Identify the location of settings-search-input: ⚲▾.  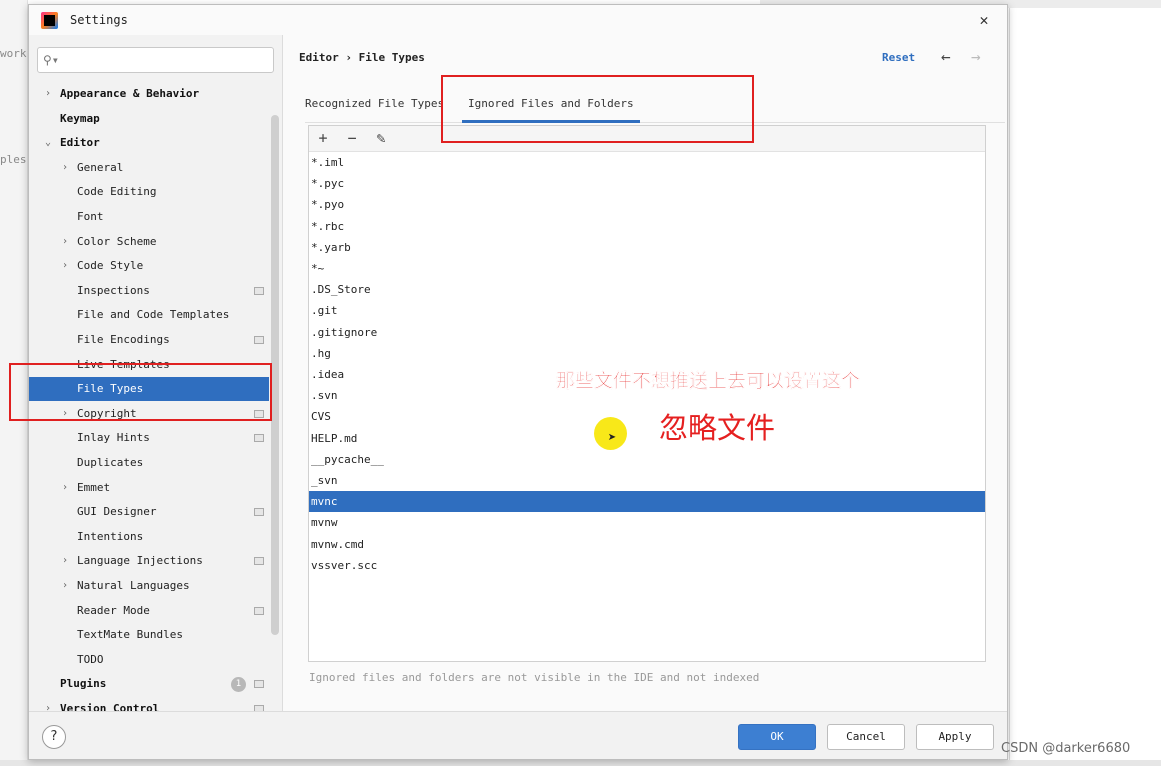
(155, 60).